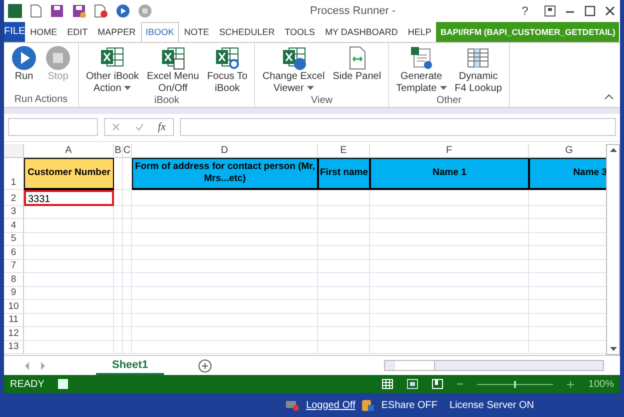 The image size is (624, 417). I want to click on document-icon, so click(36, 11).